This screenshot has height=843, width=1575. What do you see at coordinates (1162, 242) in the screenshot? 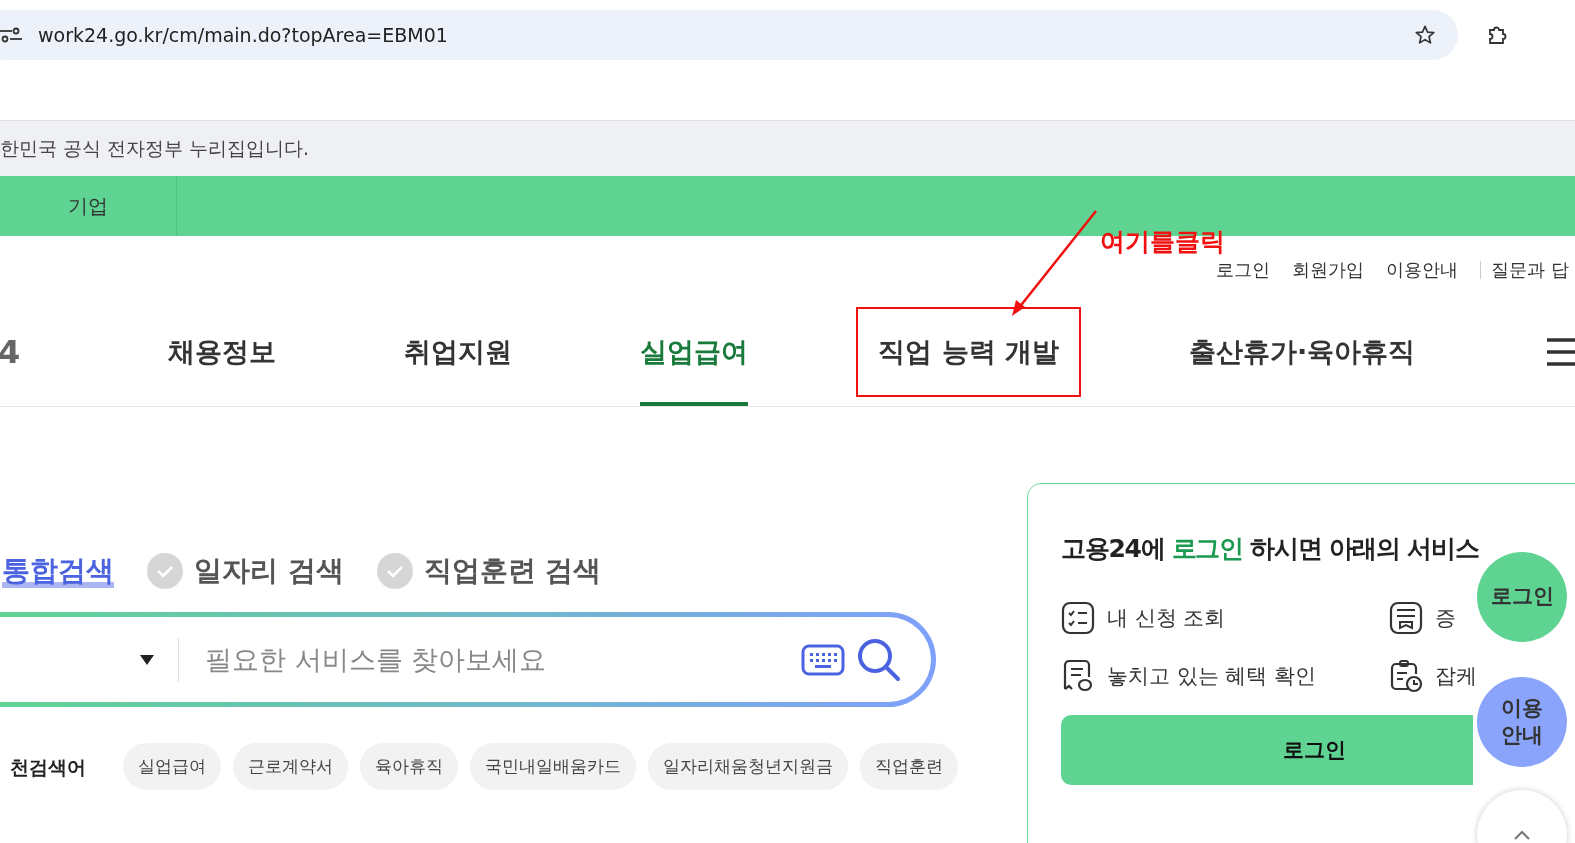
I see `annotation-text: 여기를클릭` at bounding box center [1162, 242].